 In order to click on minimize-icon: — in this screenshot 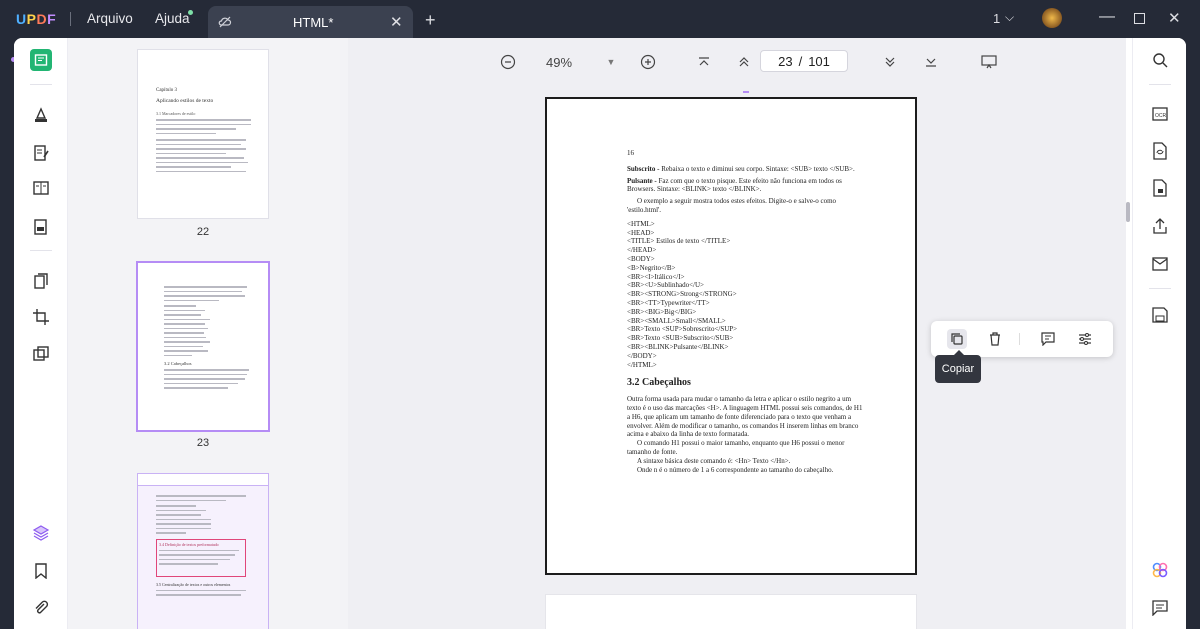, I will do `click(1107, 17)`.